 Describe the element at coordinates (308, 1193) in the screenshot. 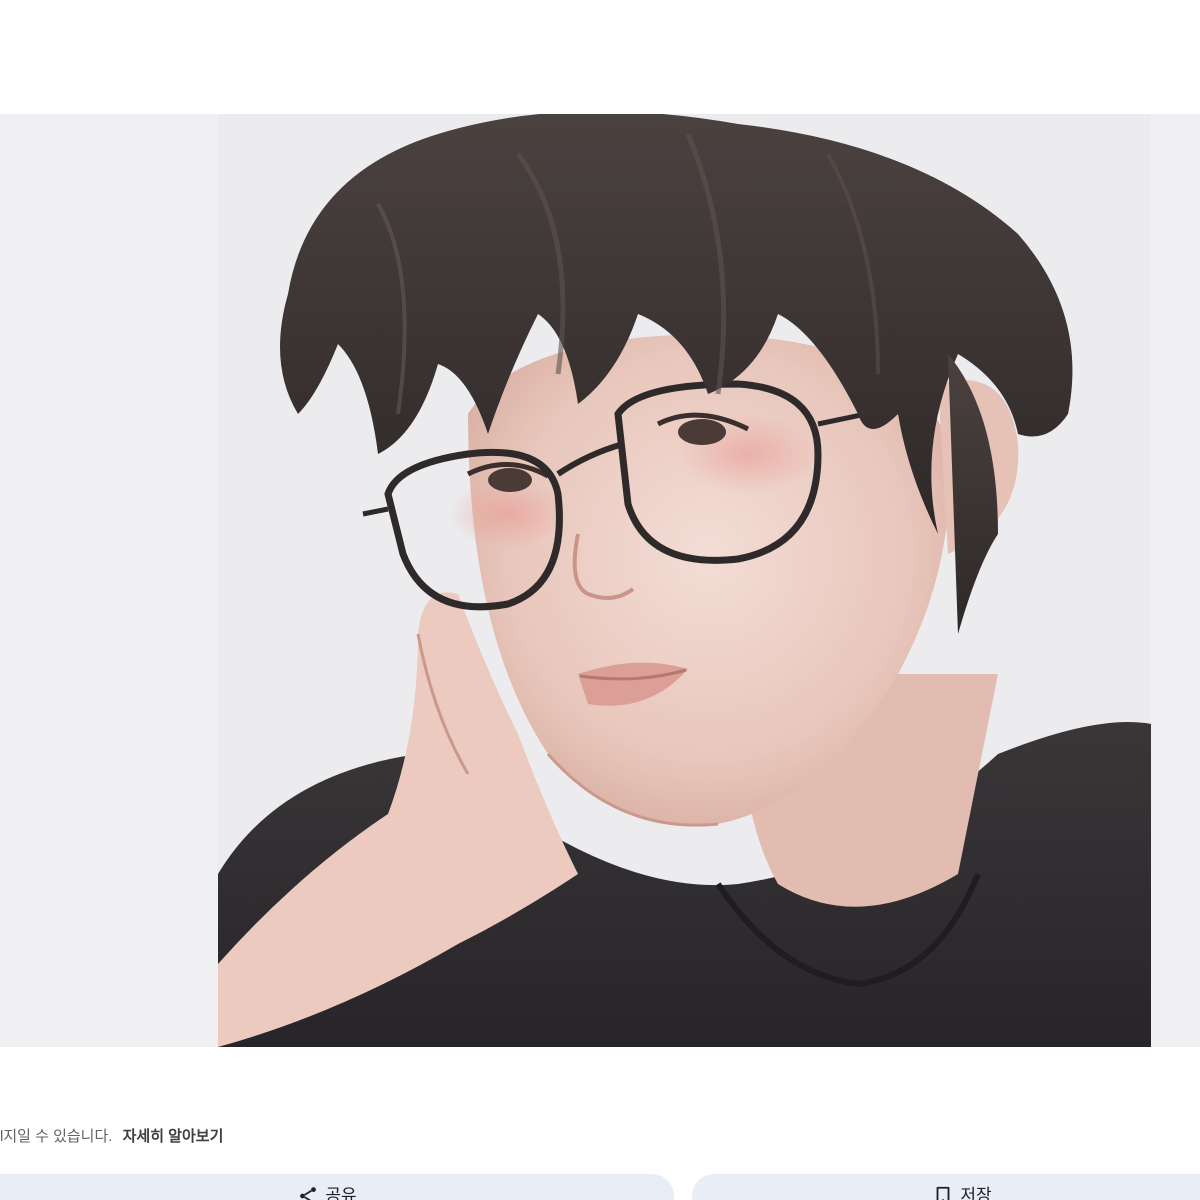

I see `share-icon` at that location.